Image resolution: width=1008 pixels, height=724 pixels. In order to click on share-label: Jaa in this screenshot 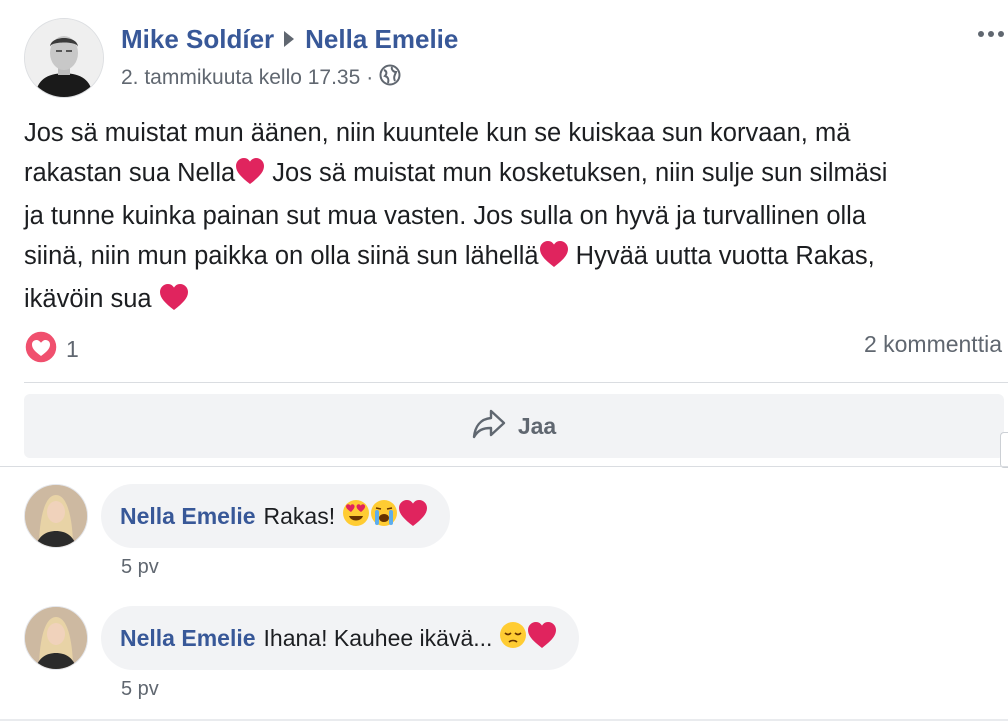, I will do `click(537, 425)`.